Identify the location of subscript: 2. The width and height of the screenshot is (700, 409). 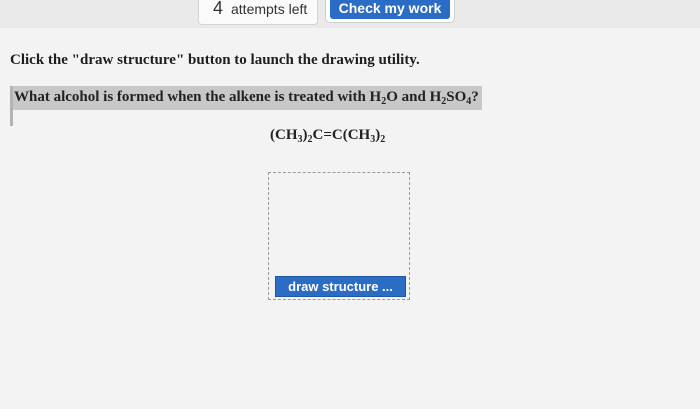
(383, 139).